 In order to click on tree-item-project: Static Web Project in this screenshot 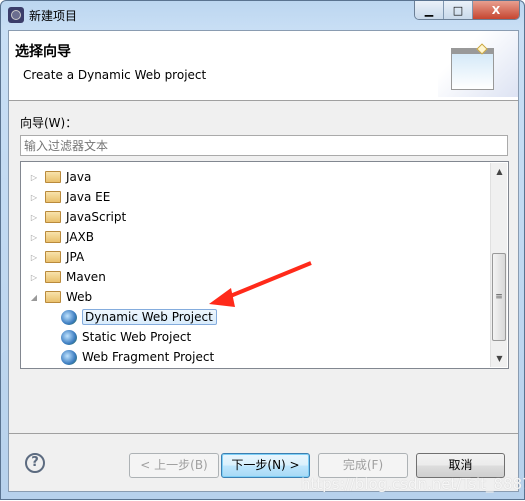, I will do `click(126, 337)`.